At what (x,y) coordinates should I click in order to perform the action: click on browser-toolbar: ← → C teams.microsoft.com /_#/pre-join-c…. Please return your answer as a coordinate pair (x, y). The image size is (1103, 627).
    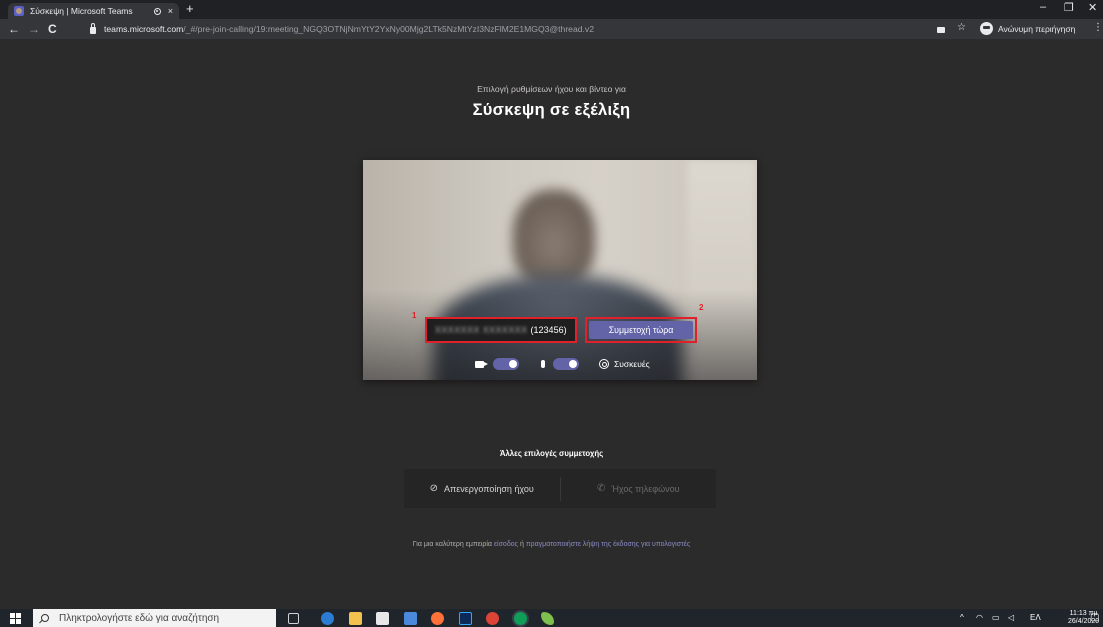
    Looking at the image, I should click on (551, 29).